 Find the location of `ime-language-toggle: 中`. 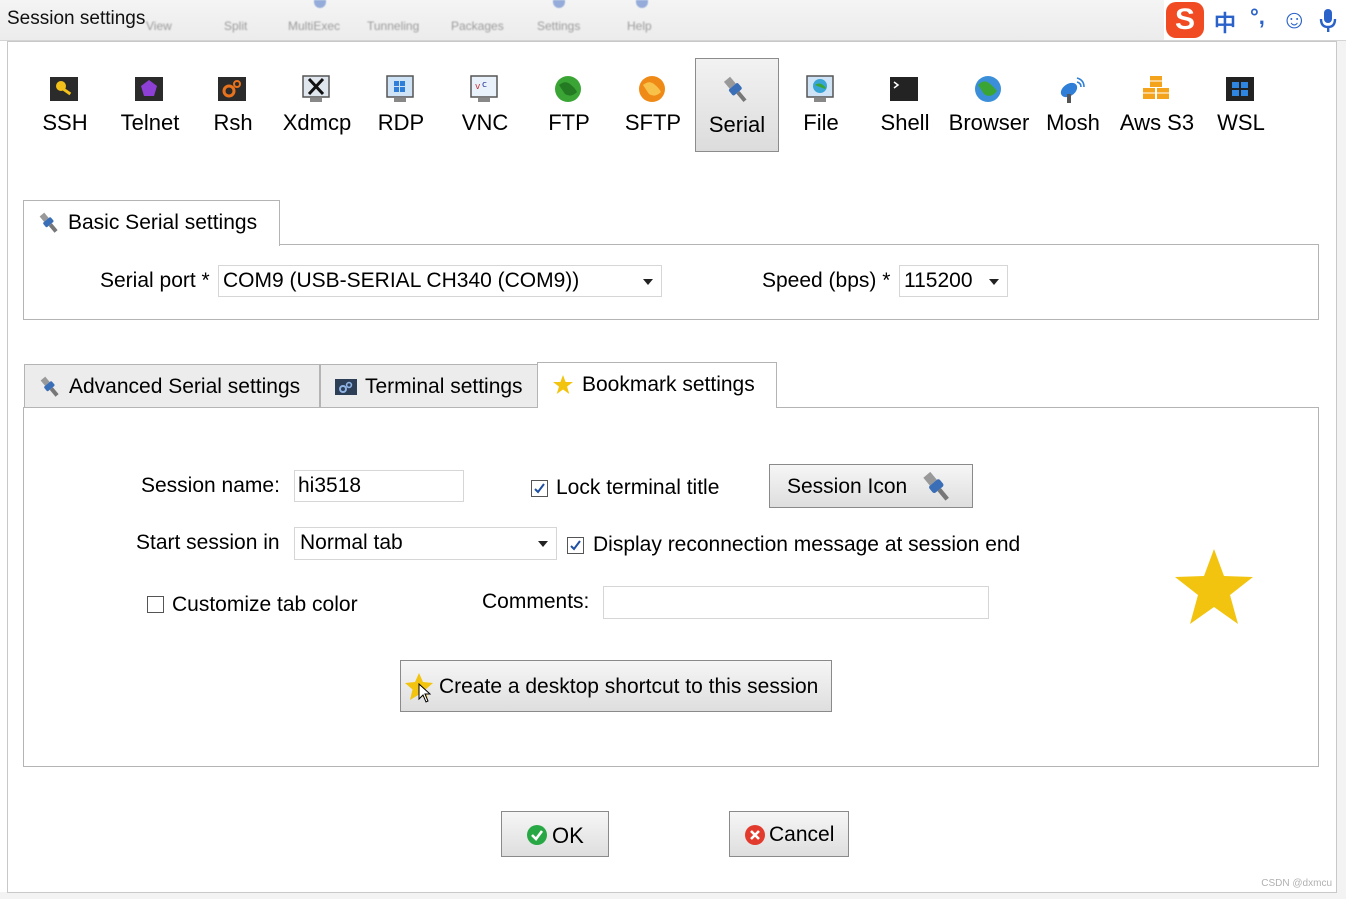

ime-language-toggle: 中 is located at coordinates (1225, 22).